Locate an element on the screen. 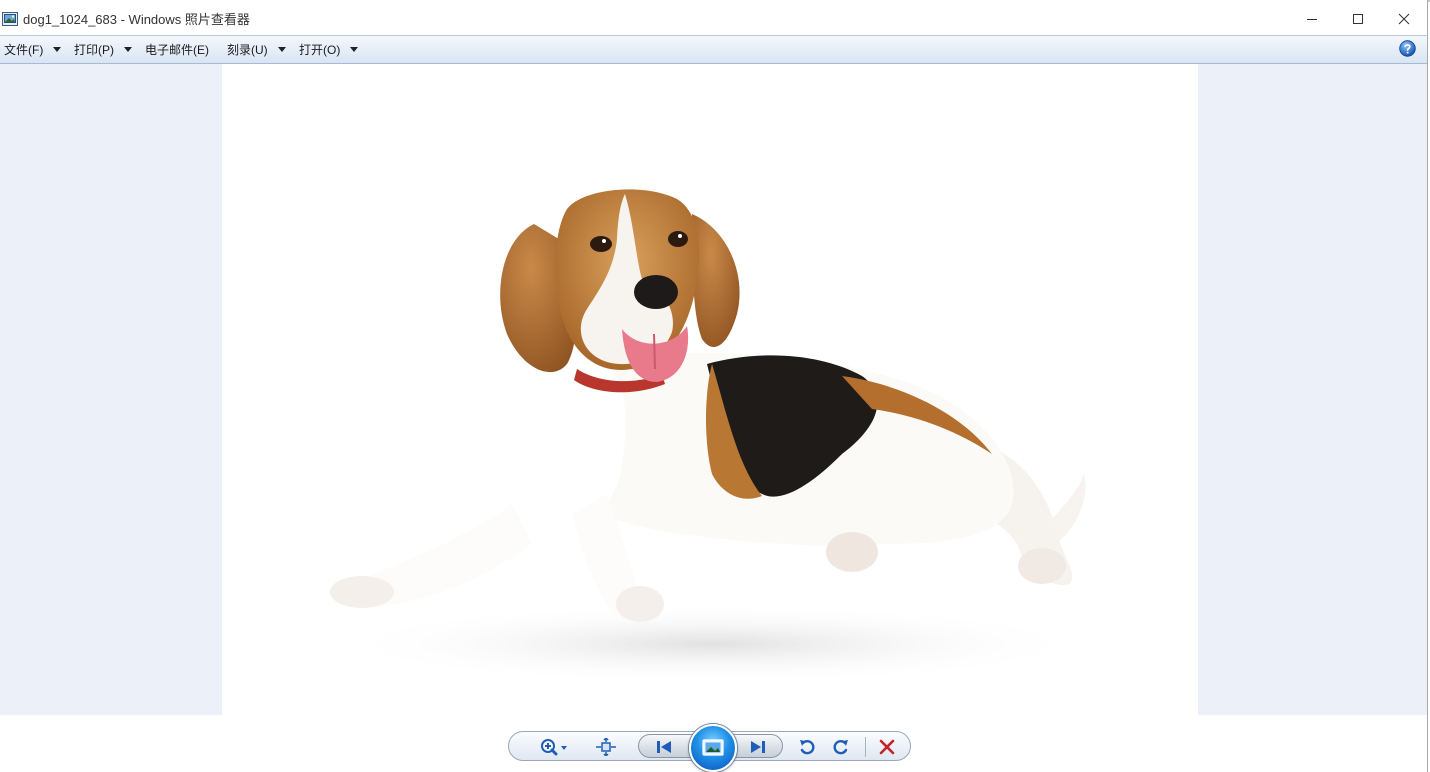 The height and width of the screenshot is (772, 1430). help-icon is located at coordinates (1407, 48).